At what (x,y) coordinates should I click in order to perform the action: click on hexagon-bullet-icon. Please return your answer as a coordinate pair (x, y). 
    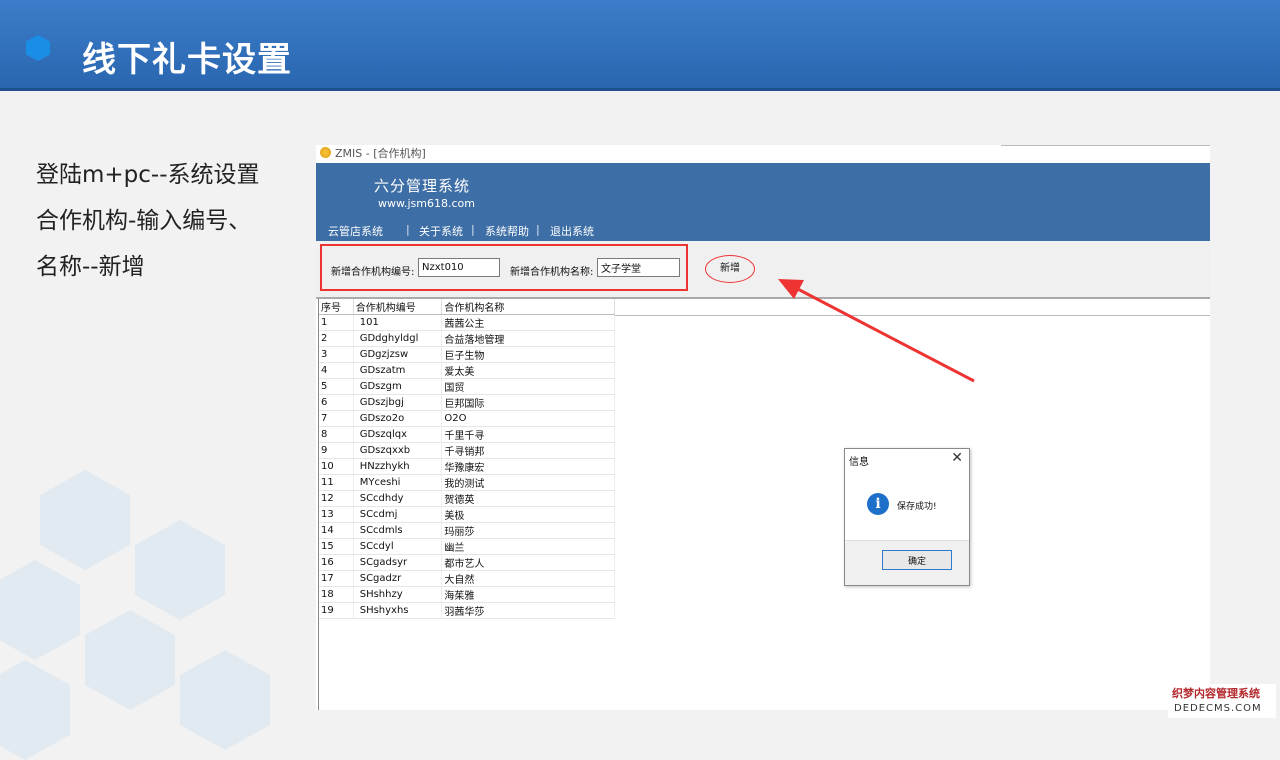
    Looking at the image, I should click on (38, 48).